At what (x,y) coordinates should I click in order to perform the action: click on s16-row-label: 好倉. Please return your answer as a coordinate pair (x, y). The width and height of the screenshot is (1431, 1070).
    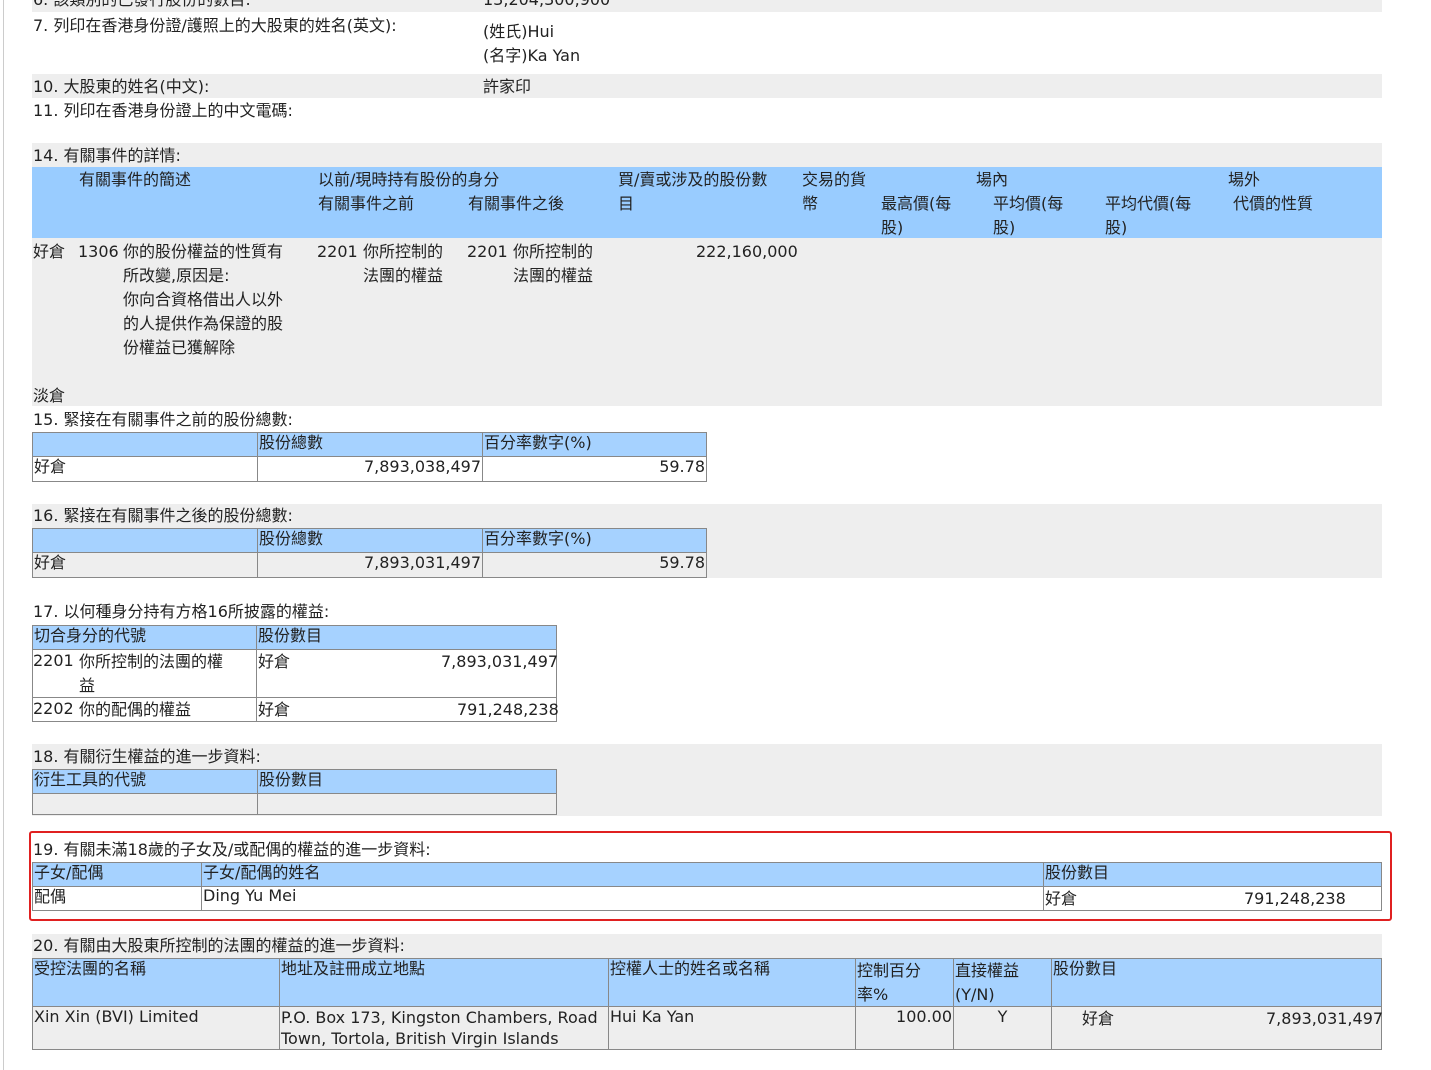
    Looking at the image, I should click on (145, 565).